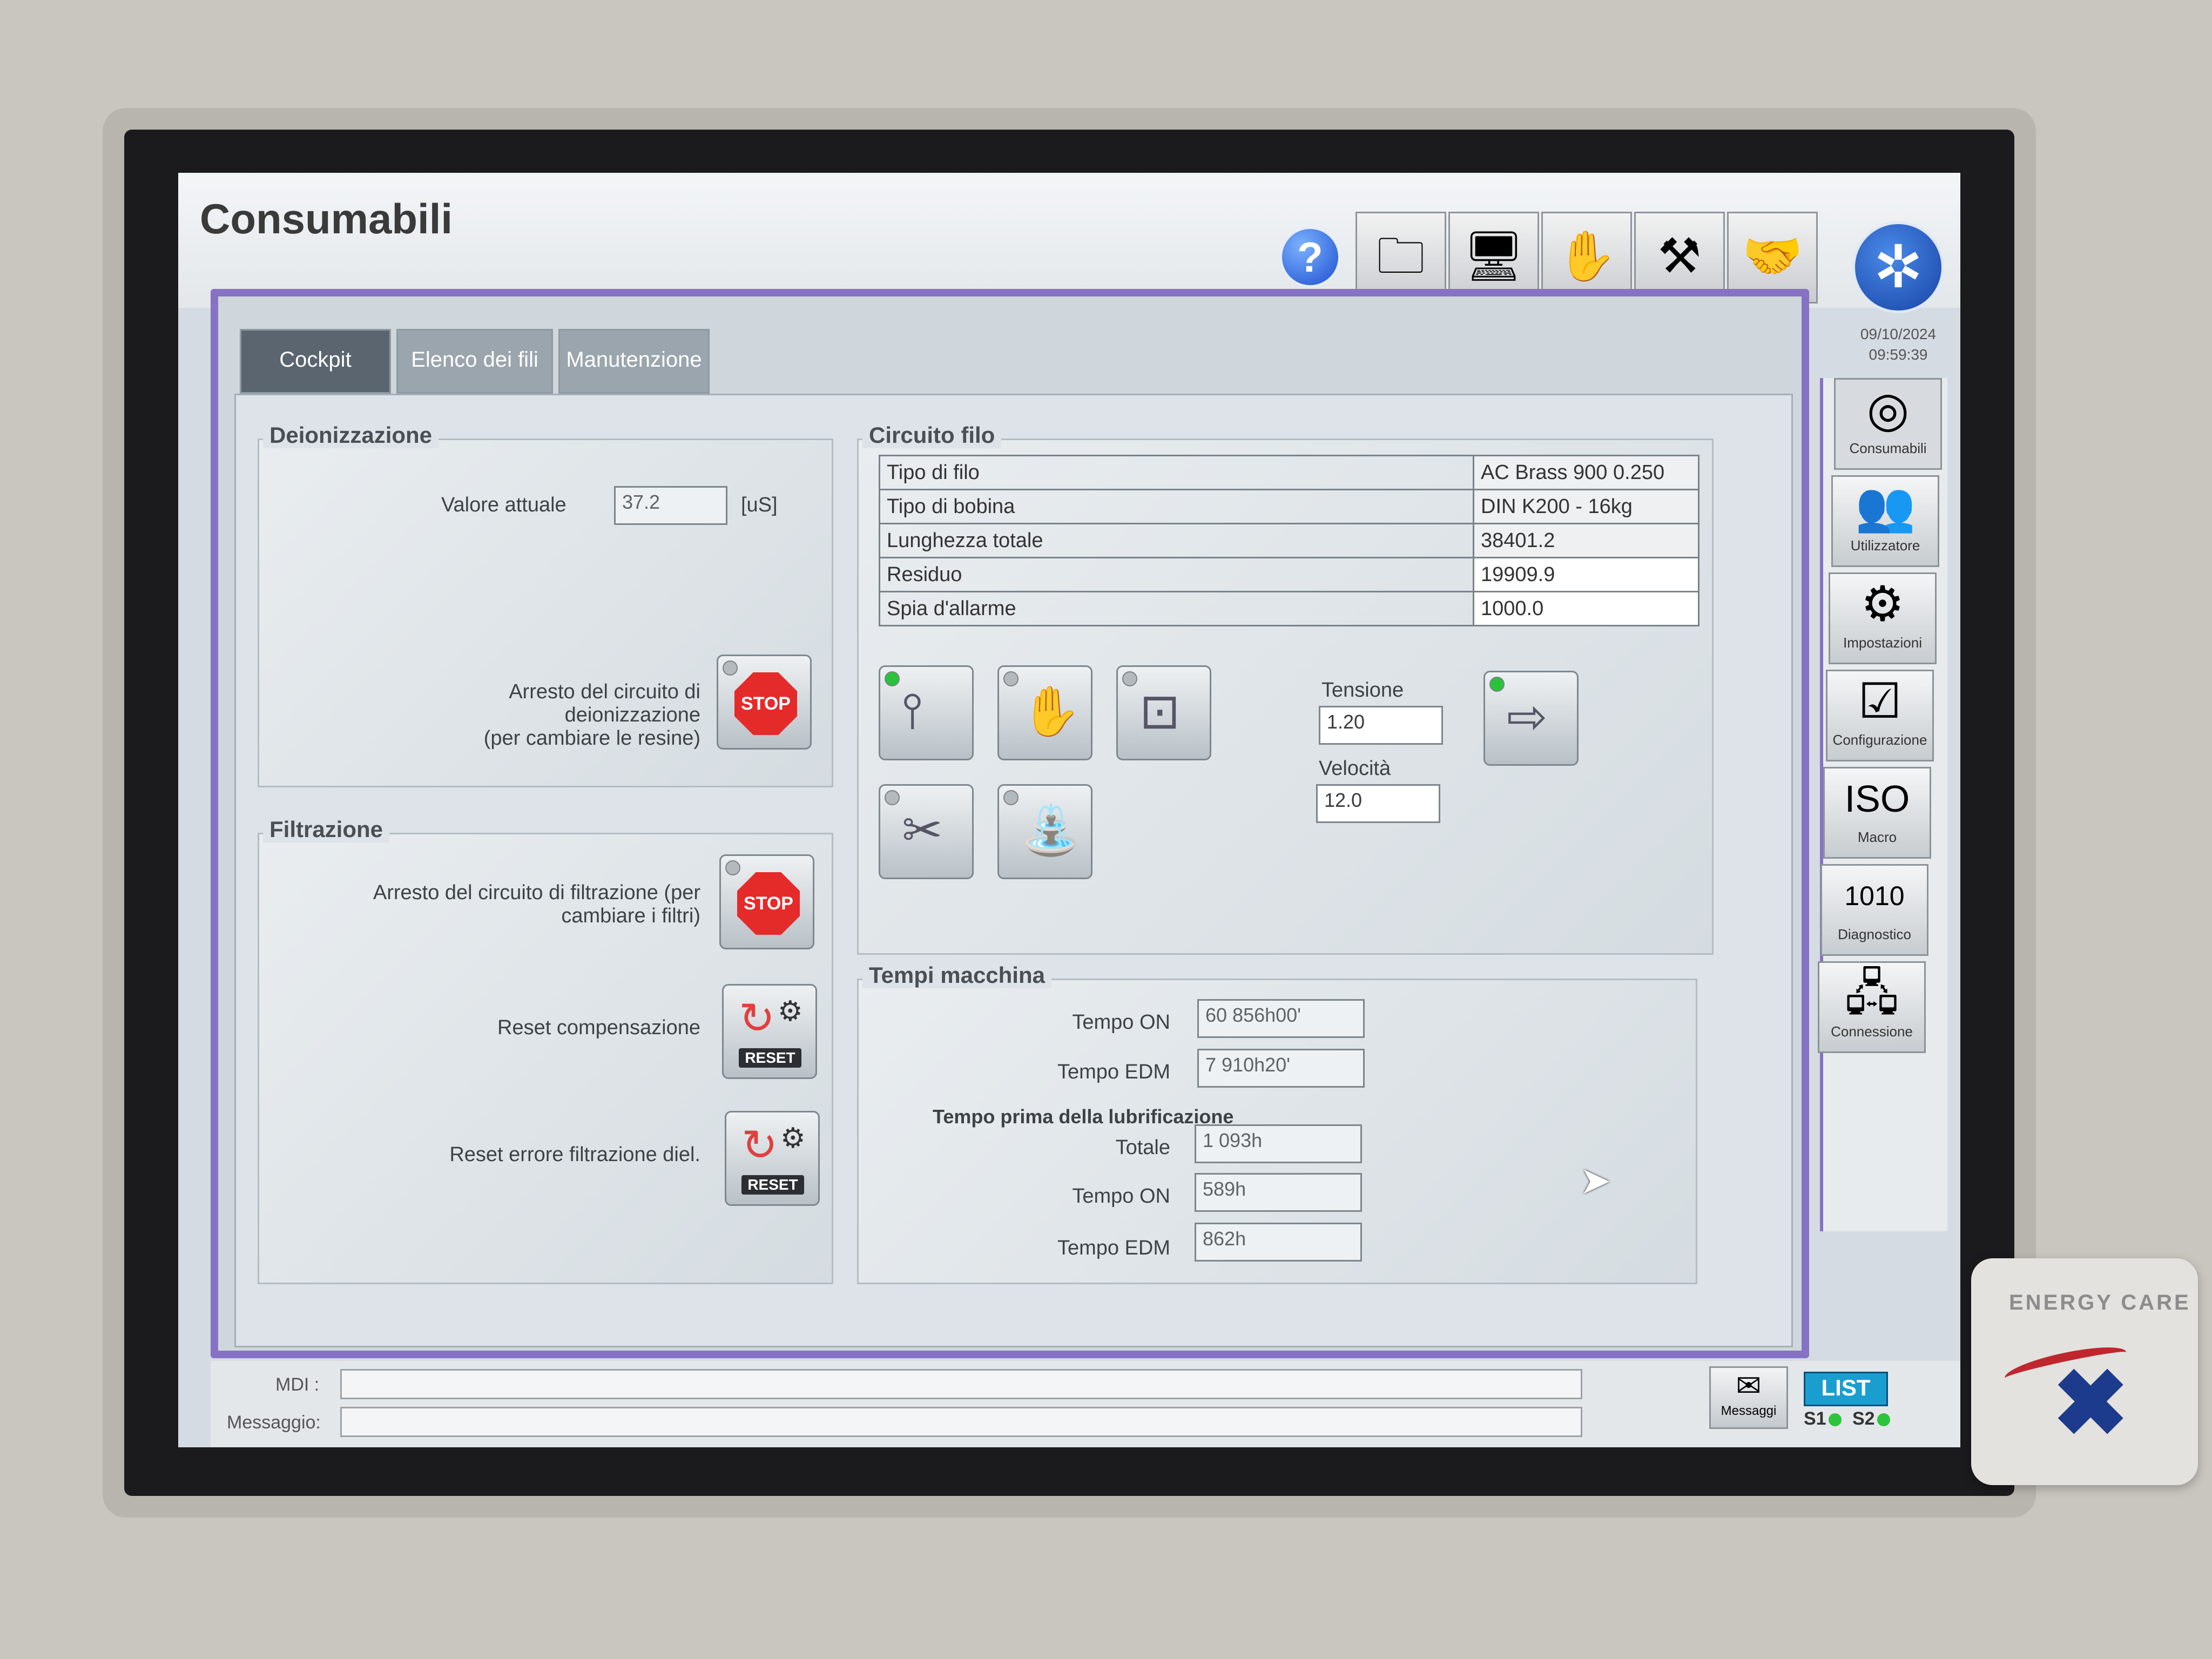  What do you see at coordinates (1355, 768) in the screenshot?
I see `velocita-label: Velocità` at bounding box center [1355, 768].